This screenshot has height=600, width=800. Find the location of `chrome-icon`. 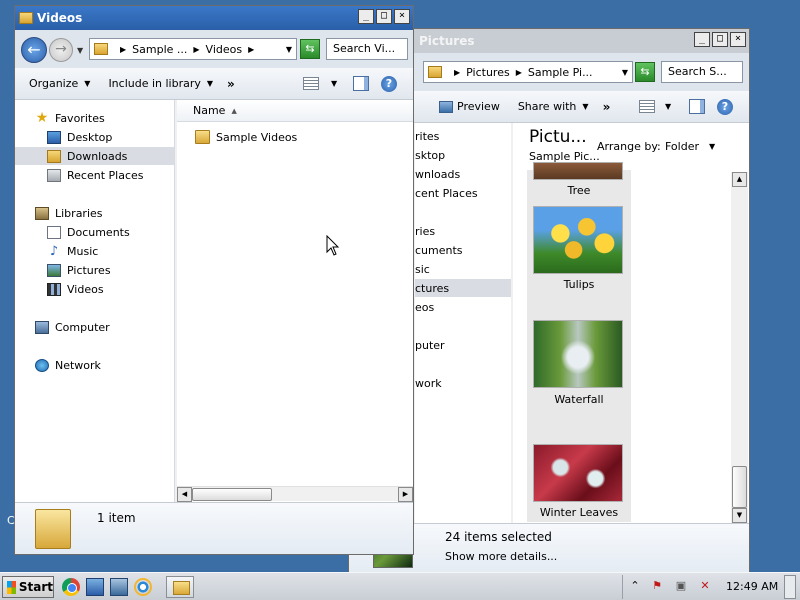

chrome-icon is located at coordinates (71, 587).